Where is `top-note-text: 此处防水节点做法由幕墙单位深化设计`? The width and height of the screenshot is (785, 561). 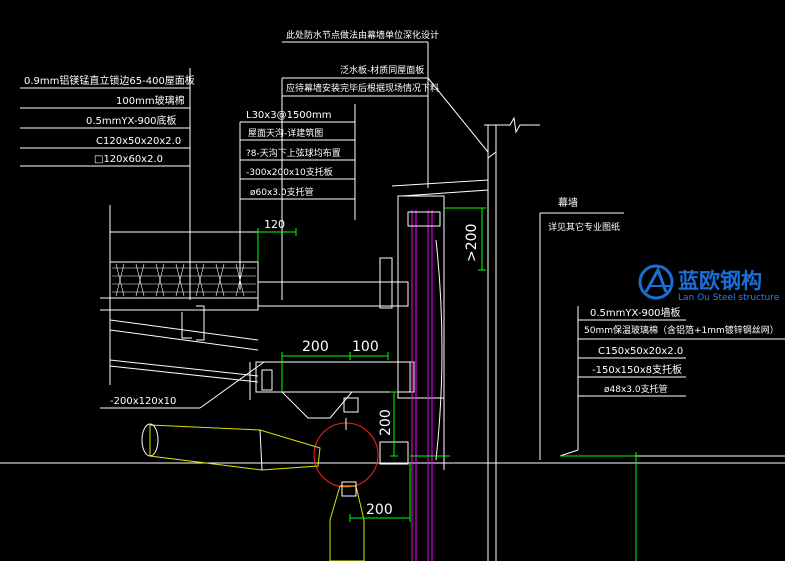 top-note-text: 此处防水节点做法由幕墙单位深化设计 is located at coordinates (362, 35).